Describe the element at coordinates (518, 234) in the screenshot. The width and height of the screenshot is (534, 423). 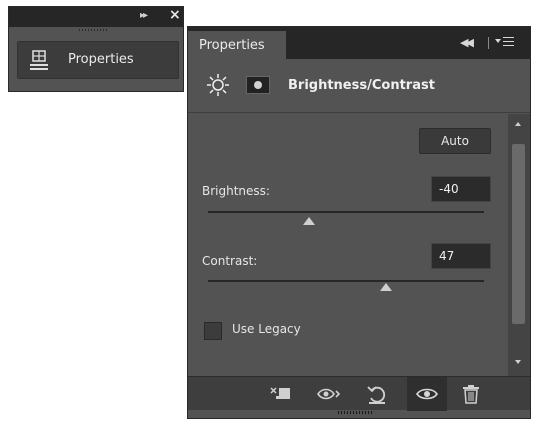
I see `scroll-thumb` at that location.